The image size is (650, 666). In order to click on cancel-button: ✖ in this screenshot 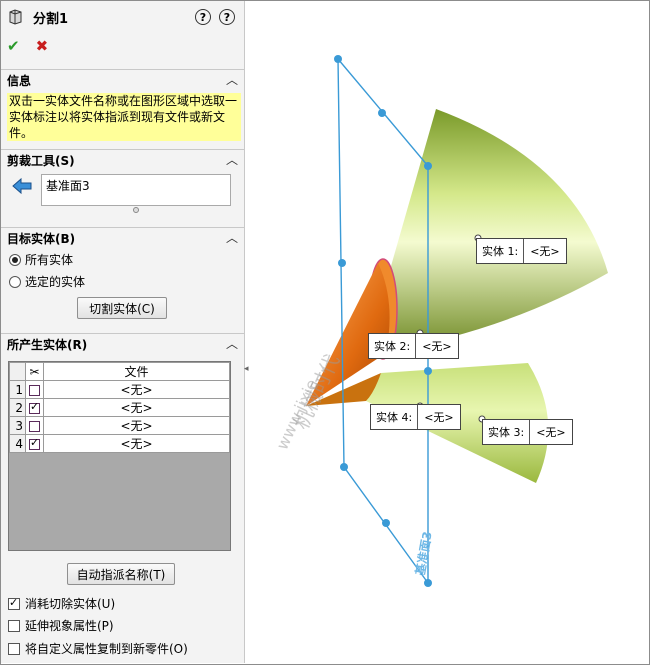, I will do `click(42, 46)`.